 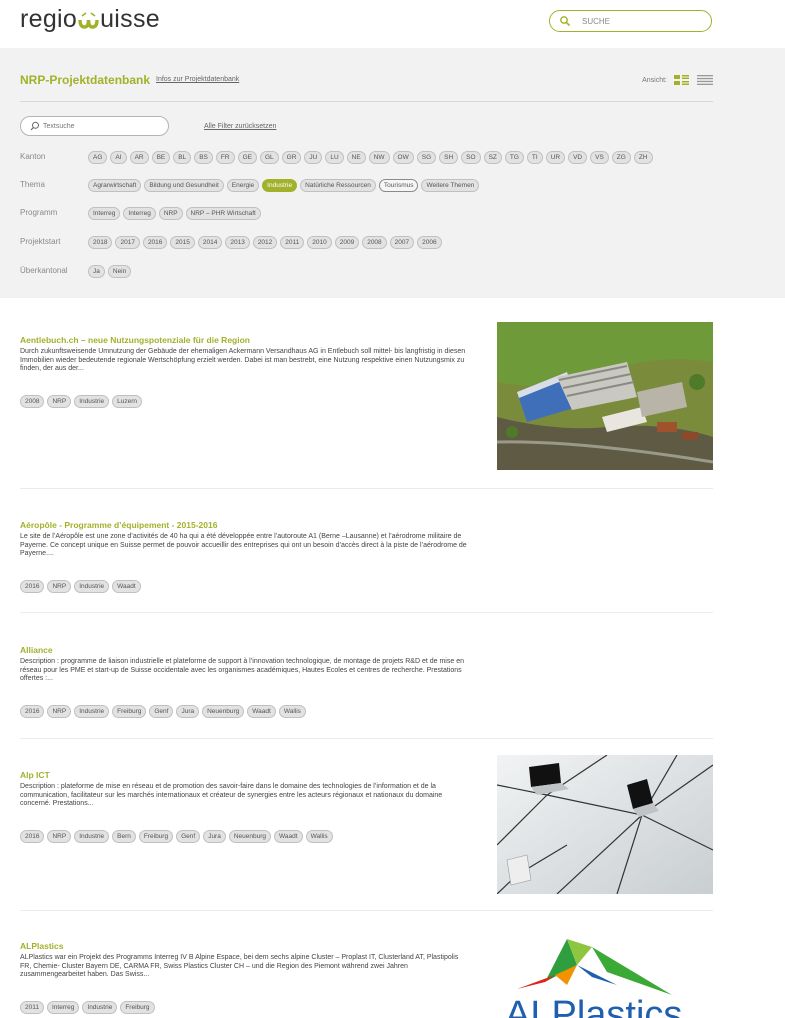 I want to click on filter-chip: Energie, so click(x=243, y=185).